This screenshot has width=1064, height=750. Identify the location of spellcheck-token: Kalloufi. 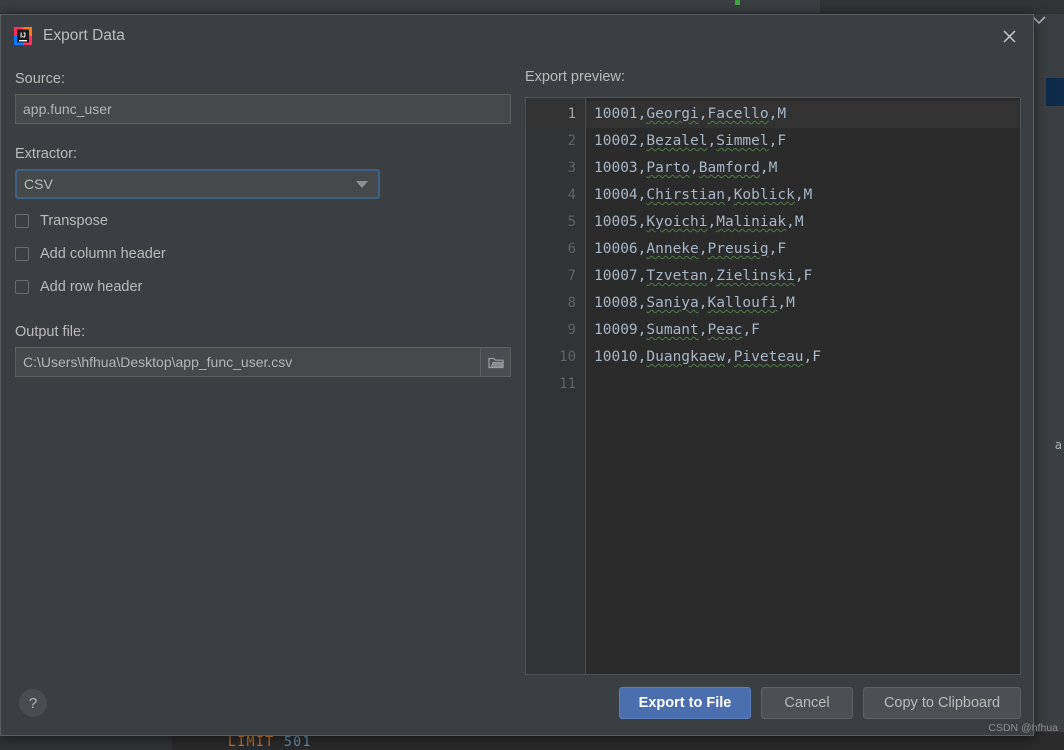
(742, 303).